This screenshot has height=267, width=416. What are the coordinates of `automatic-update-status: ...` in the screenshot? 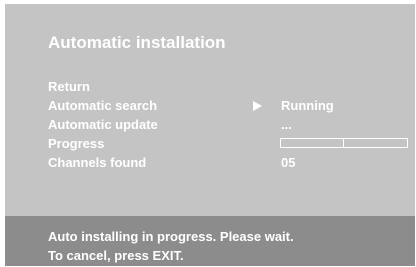 It's located at (286, 124).